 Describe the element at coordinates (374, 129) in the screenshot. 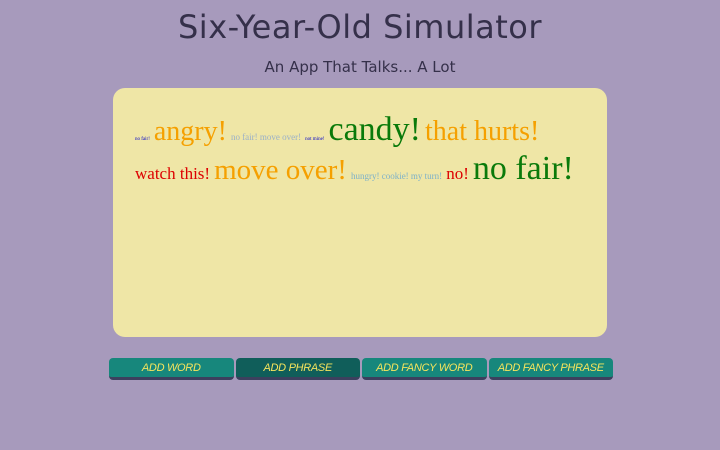

I see `phrase-word: candy!` at that location.